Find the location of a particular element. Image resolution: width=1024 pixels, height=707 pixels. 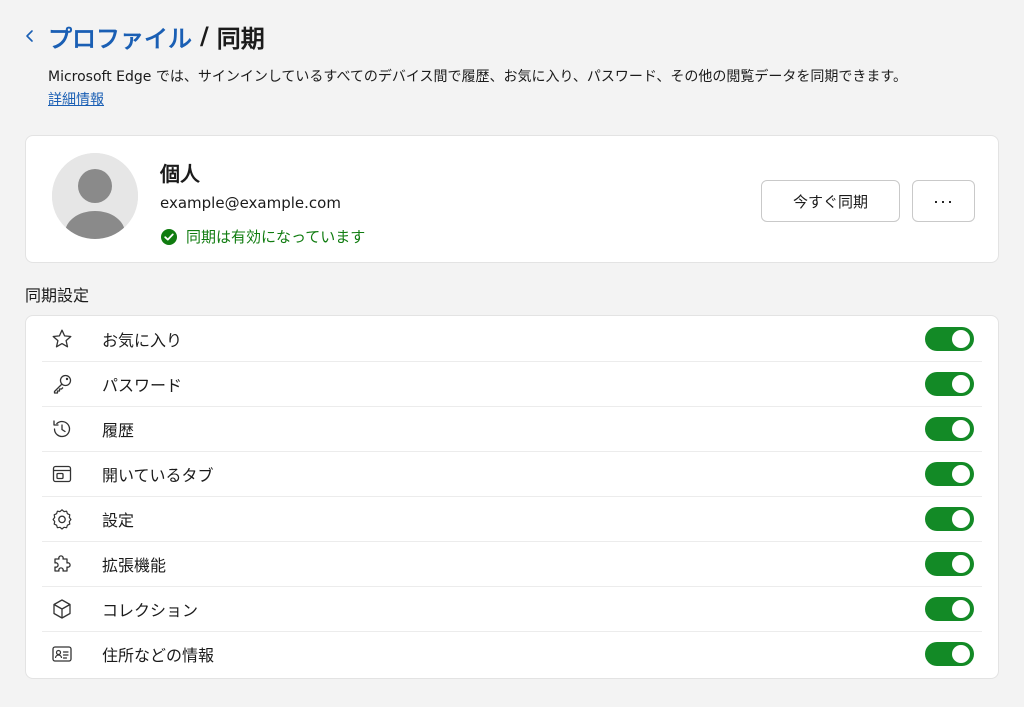

section-title: 同期設定 is located at coordinates (57, 295).